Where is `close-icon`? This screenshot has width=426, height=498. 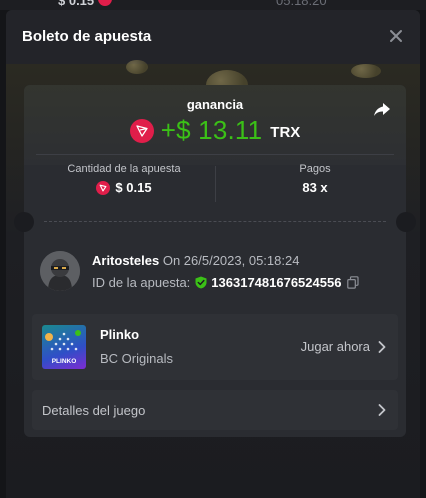
close-icon is located at coordinates (396, 36).